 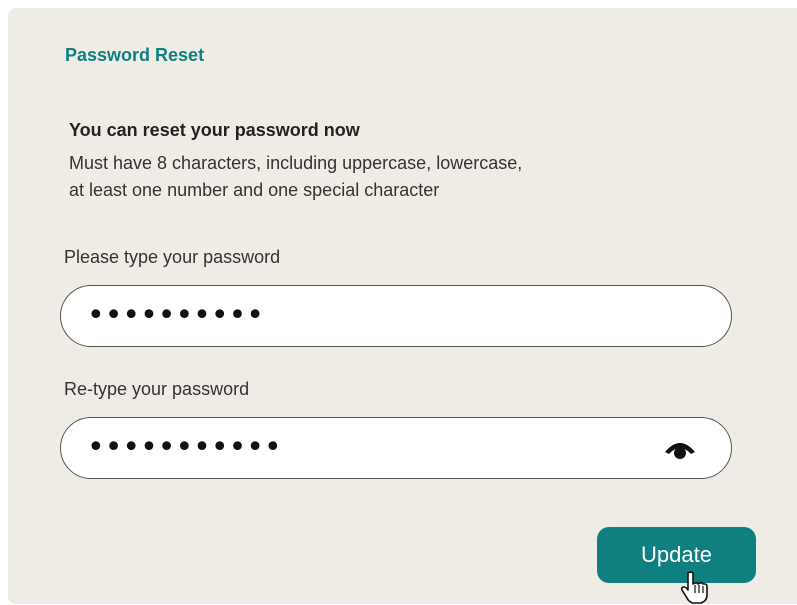 What do you see at coordinates (214, 130) in the screenshot?
I see `reset-heading: You can reset your password now` at bounding box center [214, 130].